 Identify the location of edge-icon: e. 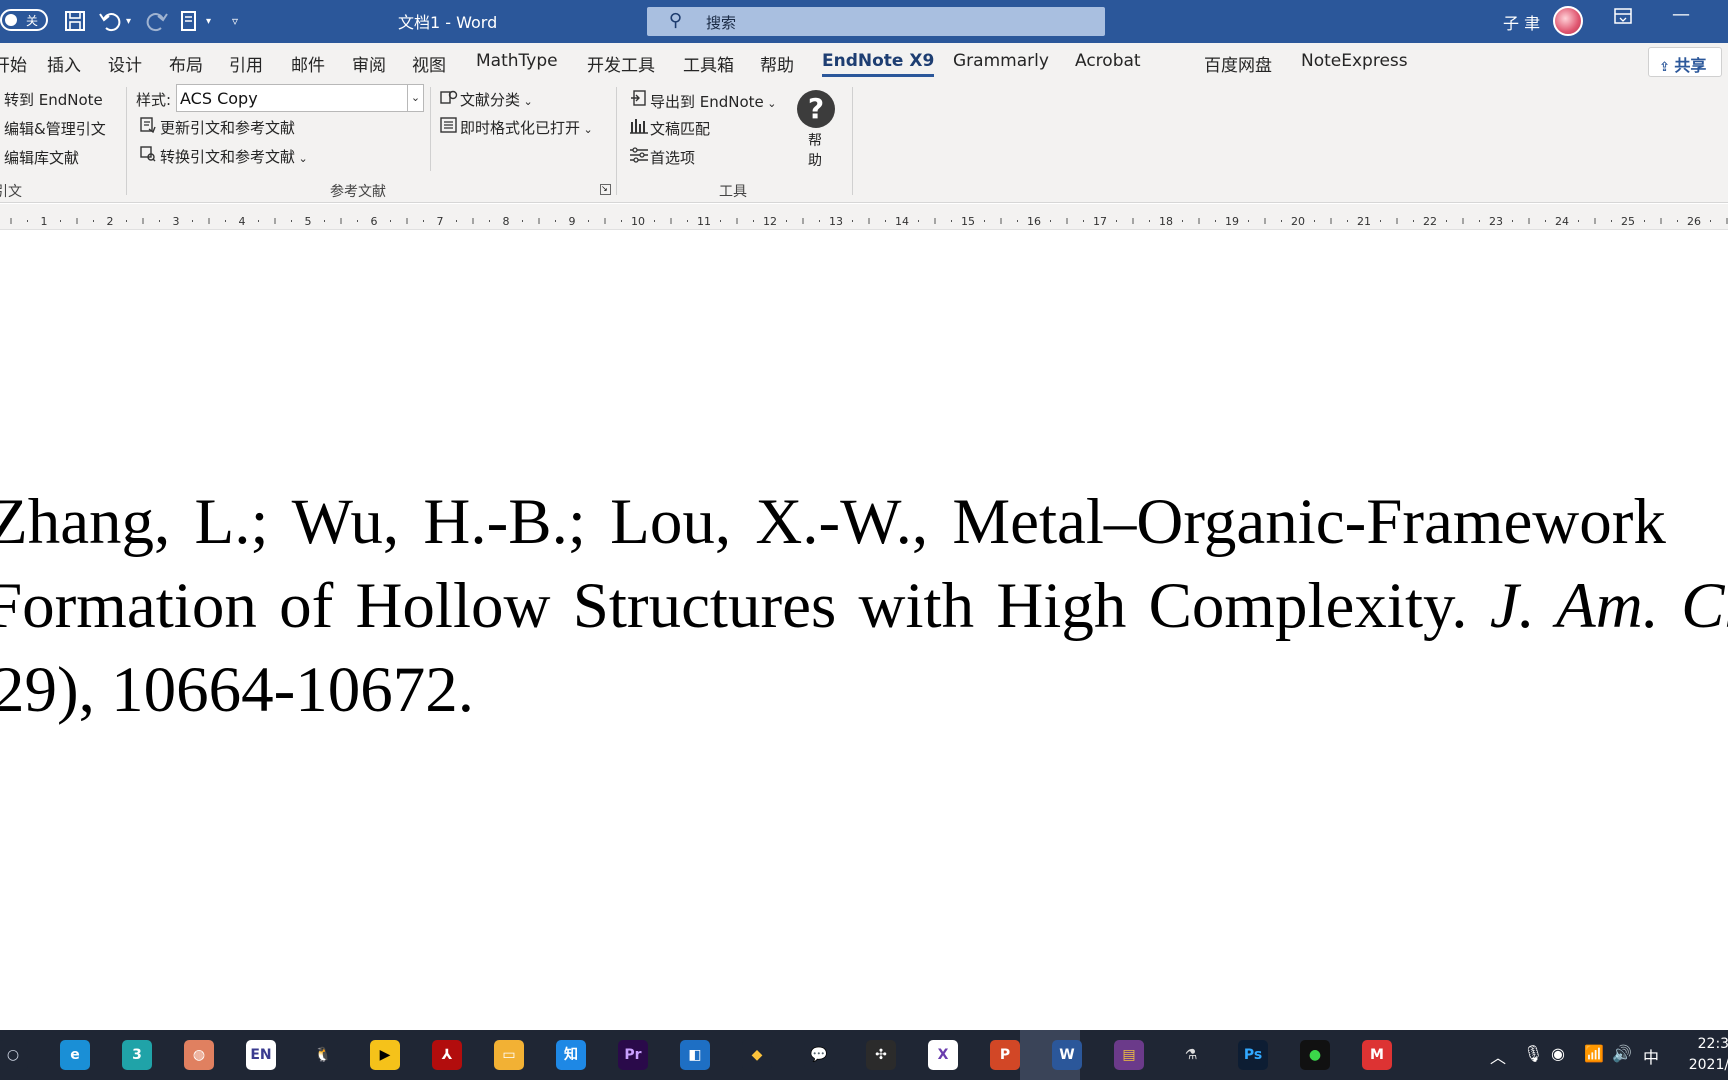
(75, 1055).